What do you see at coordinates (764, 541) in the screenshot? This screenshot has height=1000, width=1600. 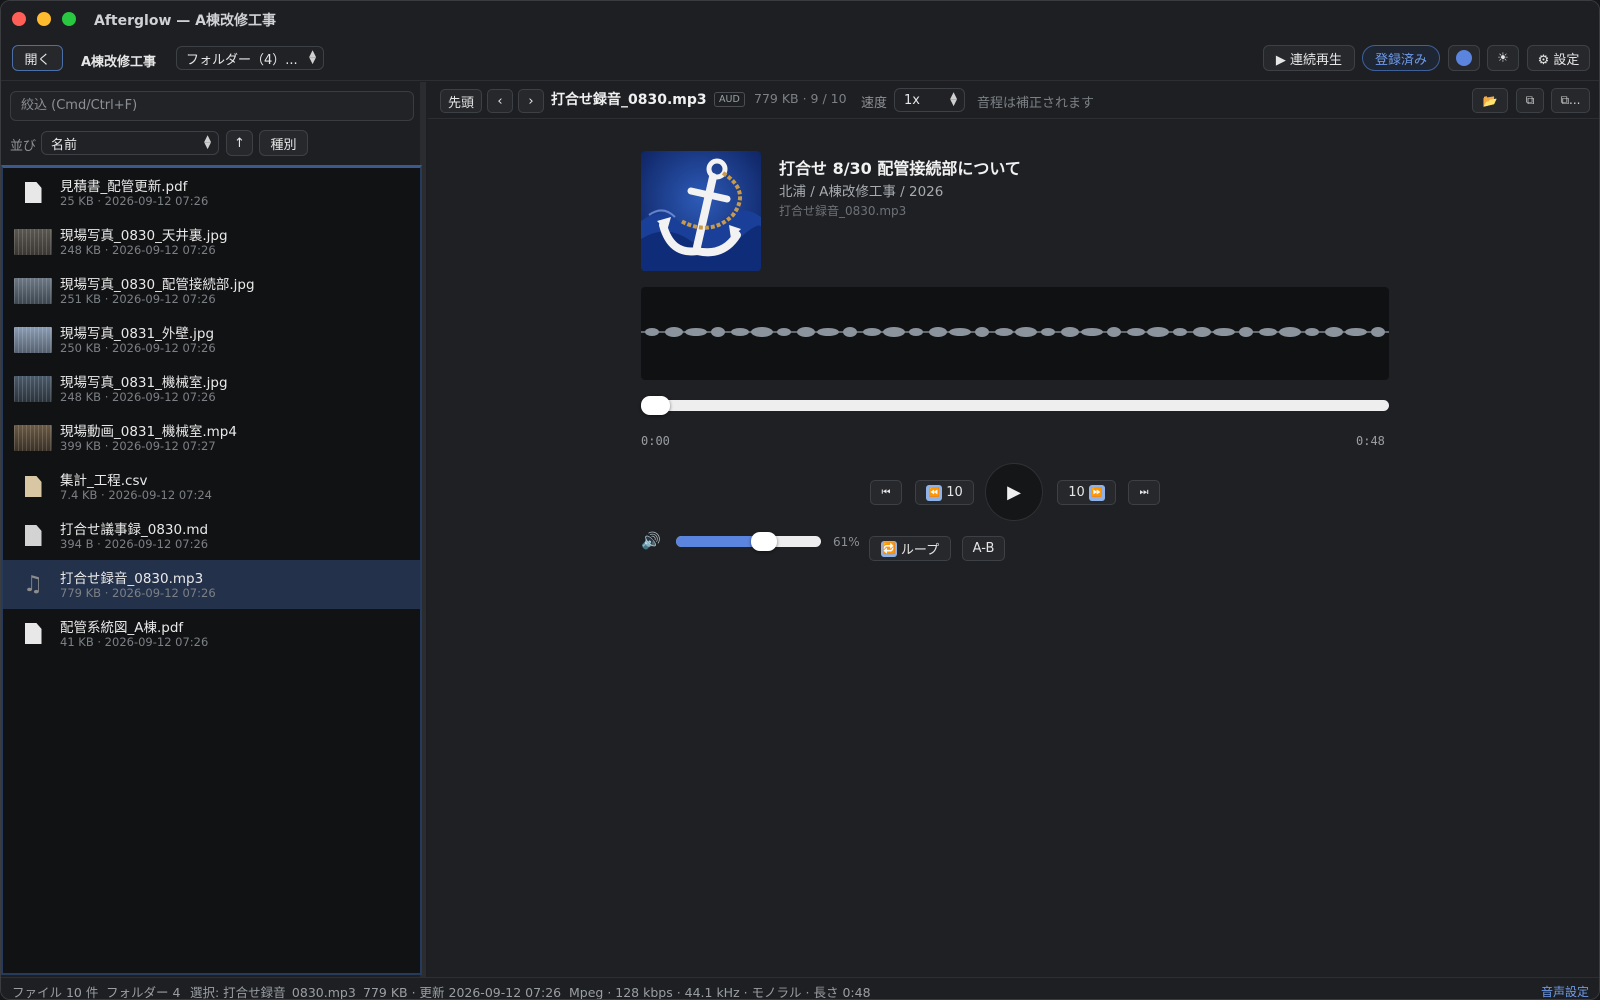 I see `volume-thumb` at bounding box center [764, 541].